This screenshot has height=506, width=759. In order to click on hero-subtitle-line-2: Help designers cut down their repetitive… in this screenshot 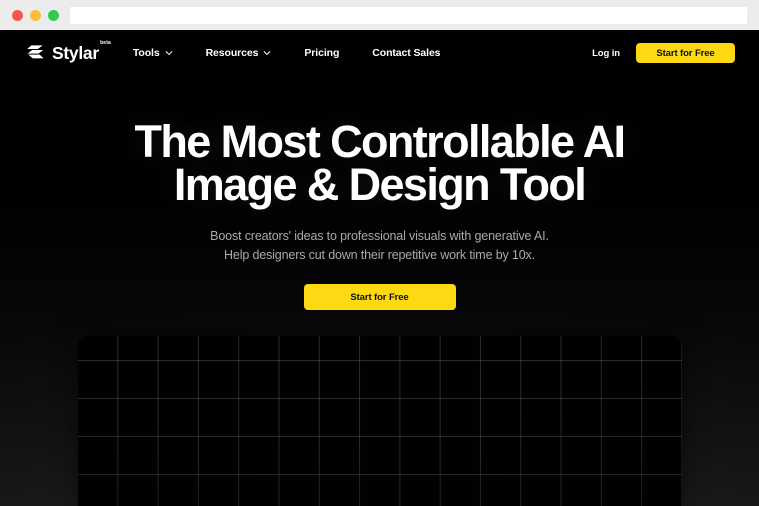, I will do `click(379, 254)`.